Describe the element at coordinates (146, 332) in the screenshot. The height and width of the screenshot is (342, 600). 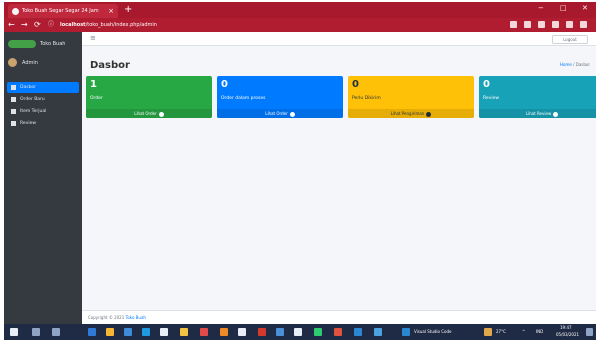
I see `edge-icon` at that location.